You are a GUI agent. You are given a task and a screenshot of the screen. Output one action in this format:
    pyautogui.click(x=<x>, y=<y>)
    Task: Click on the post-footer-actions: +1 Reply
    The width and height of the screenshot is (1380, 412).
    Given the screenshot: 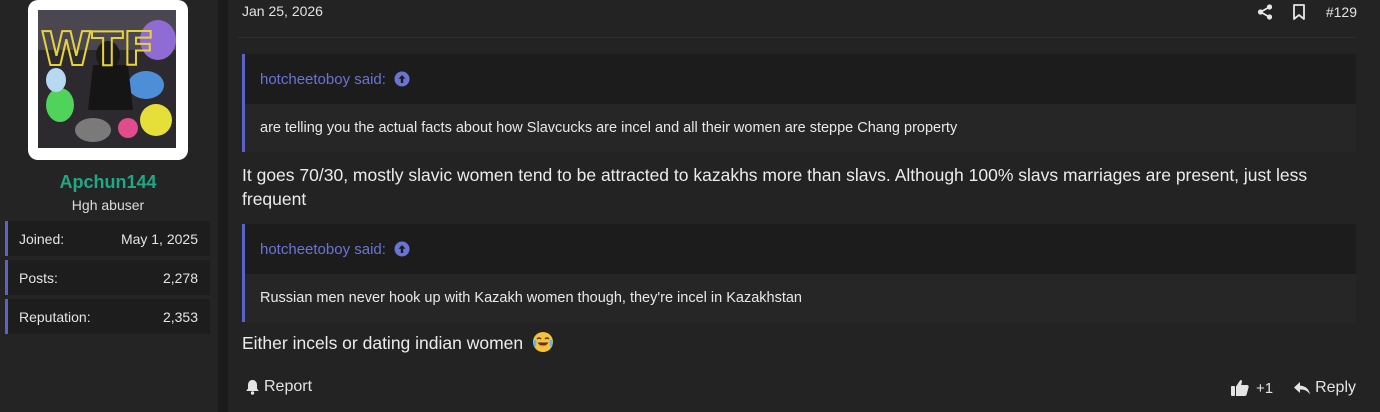 What is the action you would take?
    pyautogui.click(x=1293, y=388)
    